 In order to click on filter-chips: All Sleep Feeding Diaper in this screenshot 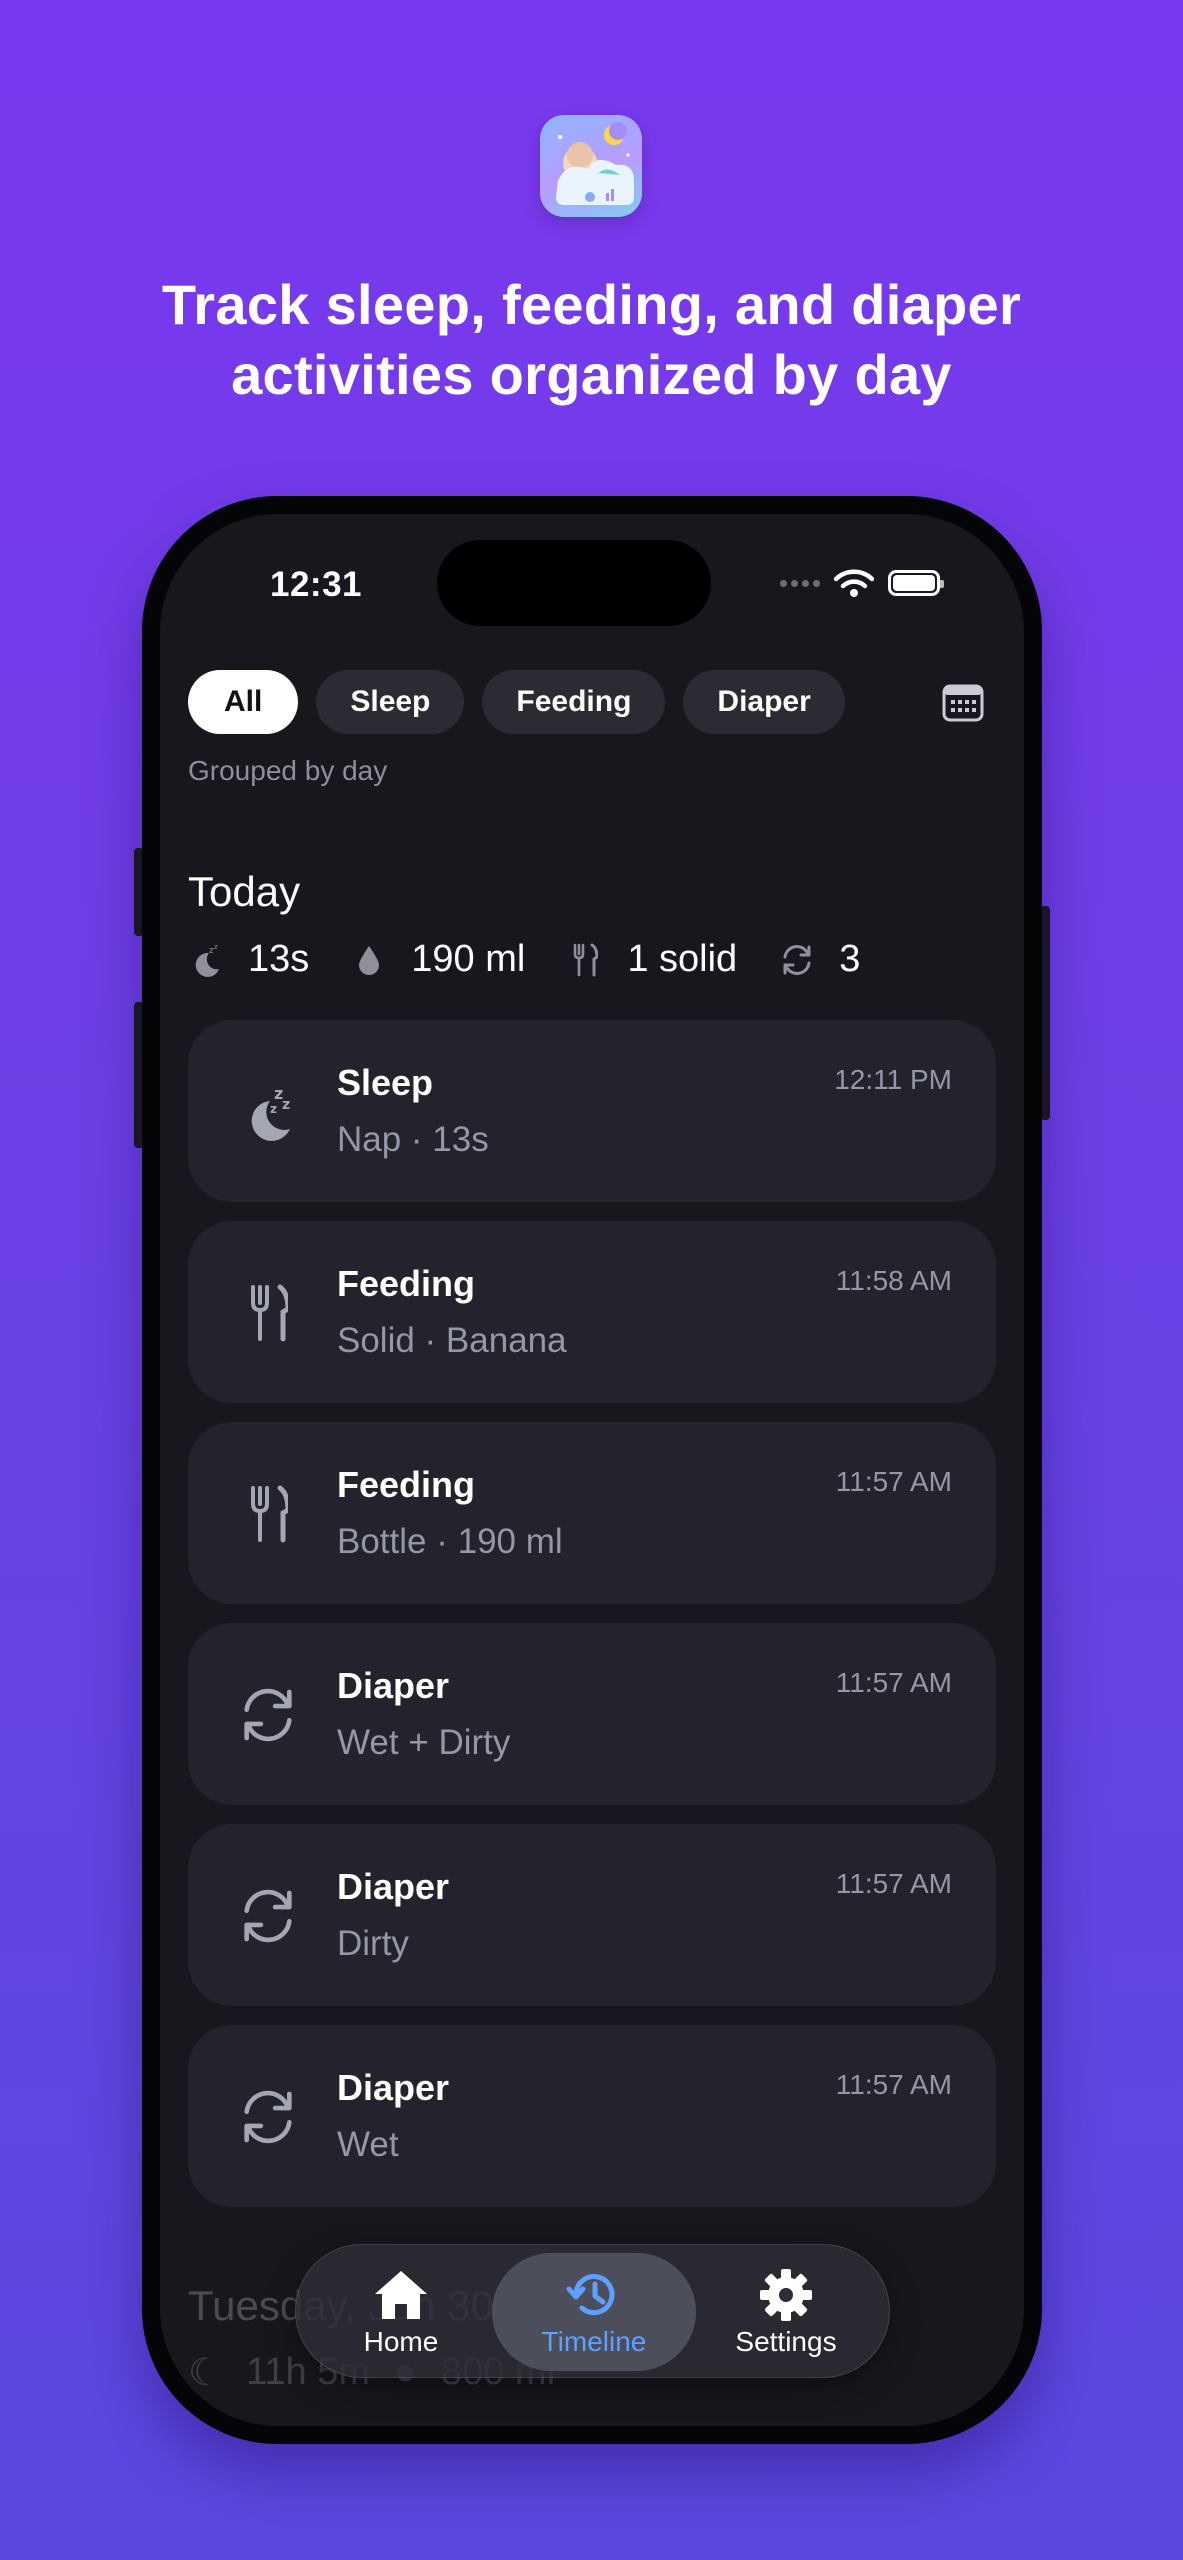, I will do `click(516, 702)`.